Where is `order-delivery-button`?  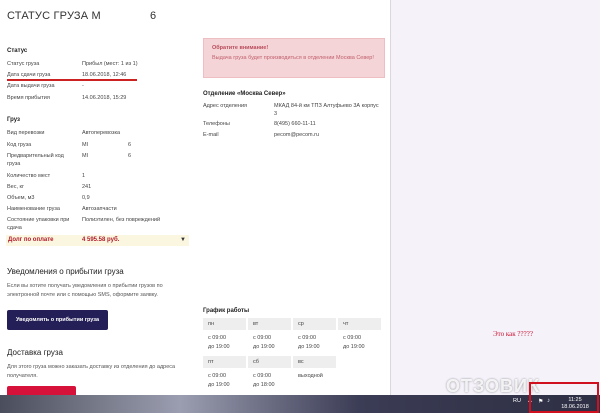 order-delivery-button is located at coordinates (41, 390).